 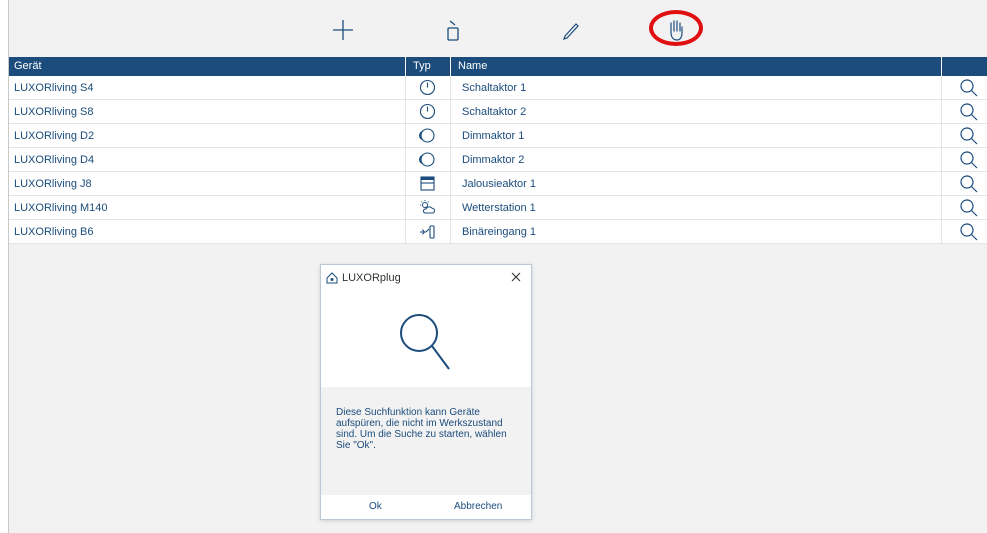 I want to click on table-row: LUXORliving S4 Schaltaktor 1, so click(x=498, y=88).